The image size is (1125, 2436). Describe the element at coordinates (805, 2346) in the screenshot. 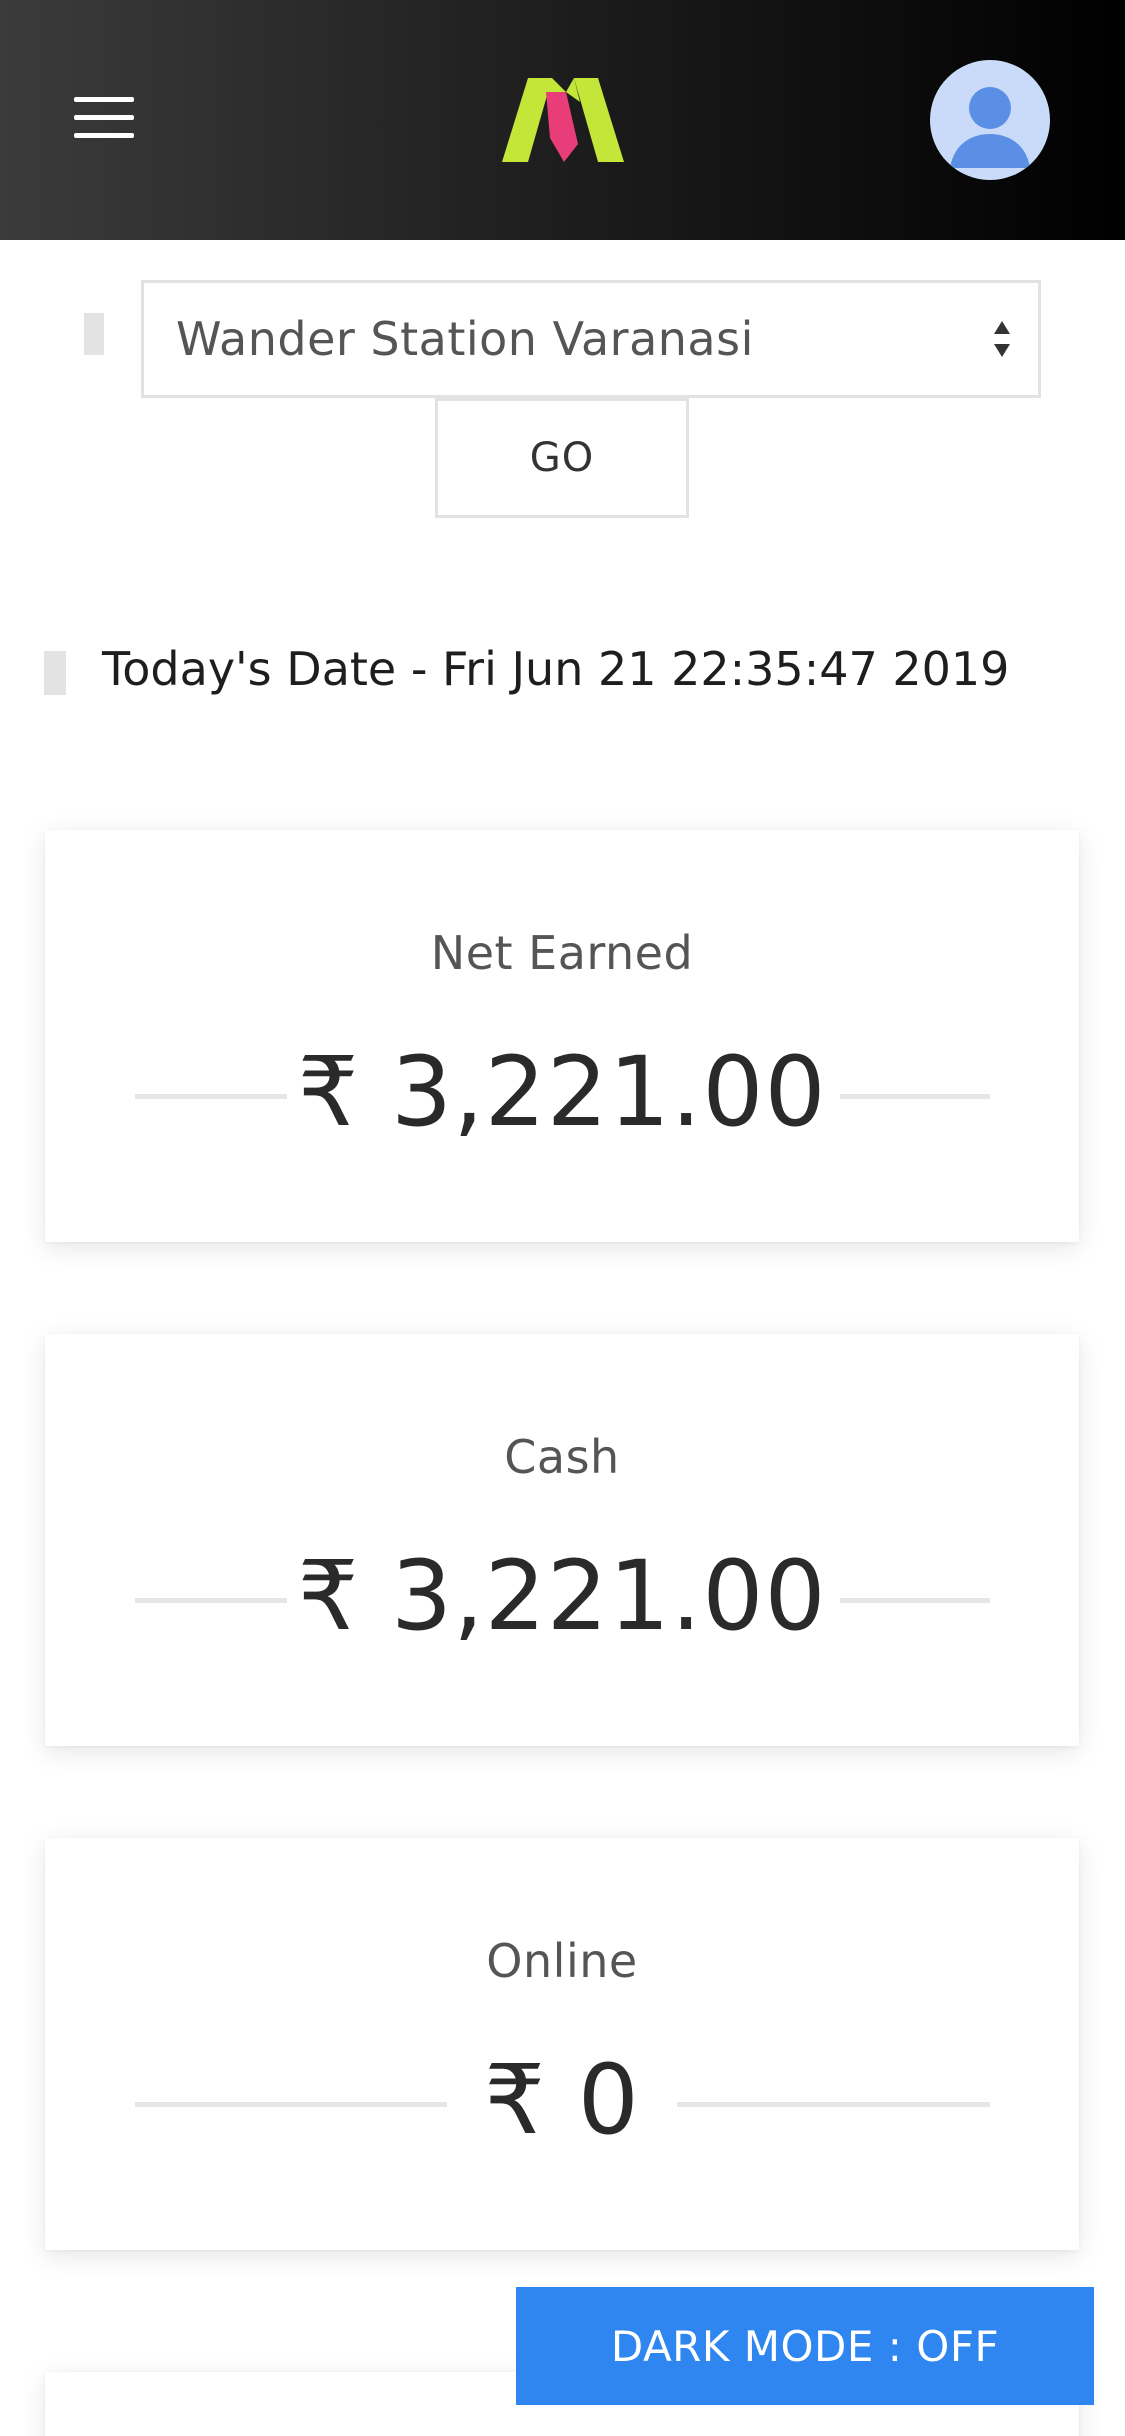

I see `dark-mode-toggle-button: DARK MODE : OFF` at that location.